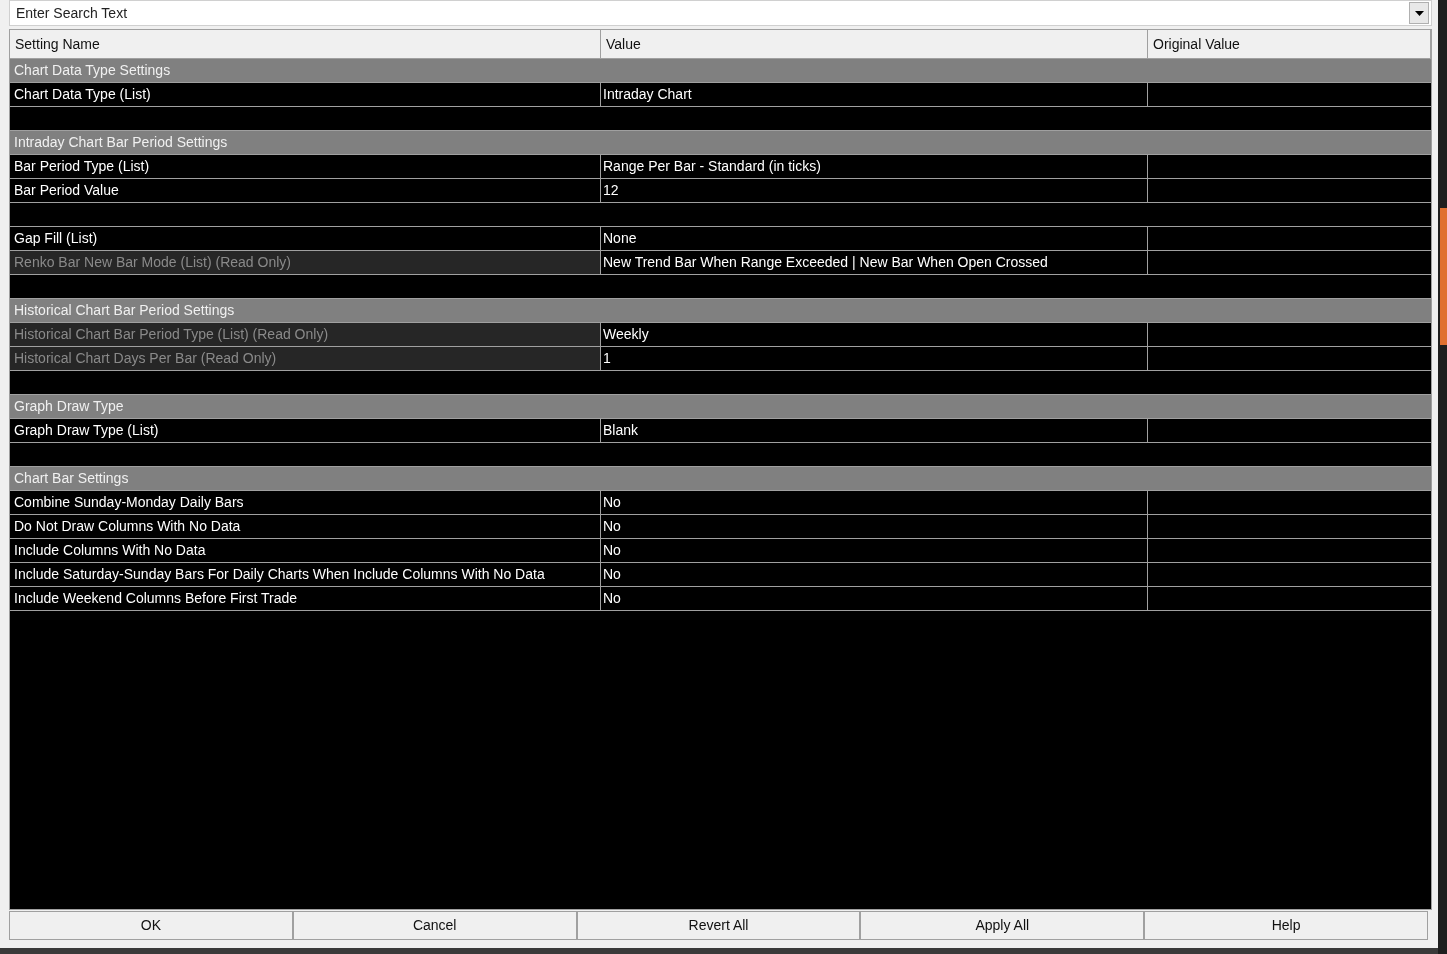 This screenshot has height=954, width=1447. I want to click on value-cell: 12, so click(874, 190).